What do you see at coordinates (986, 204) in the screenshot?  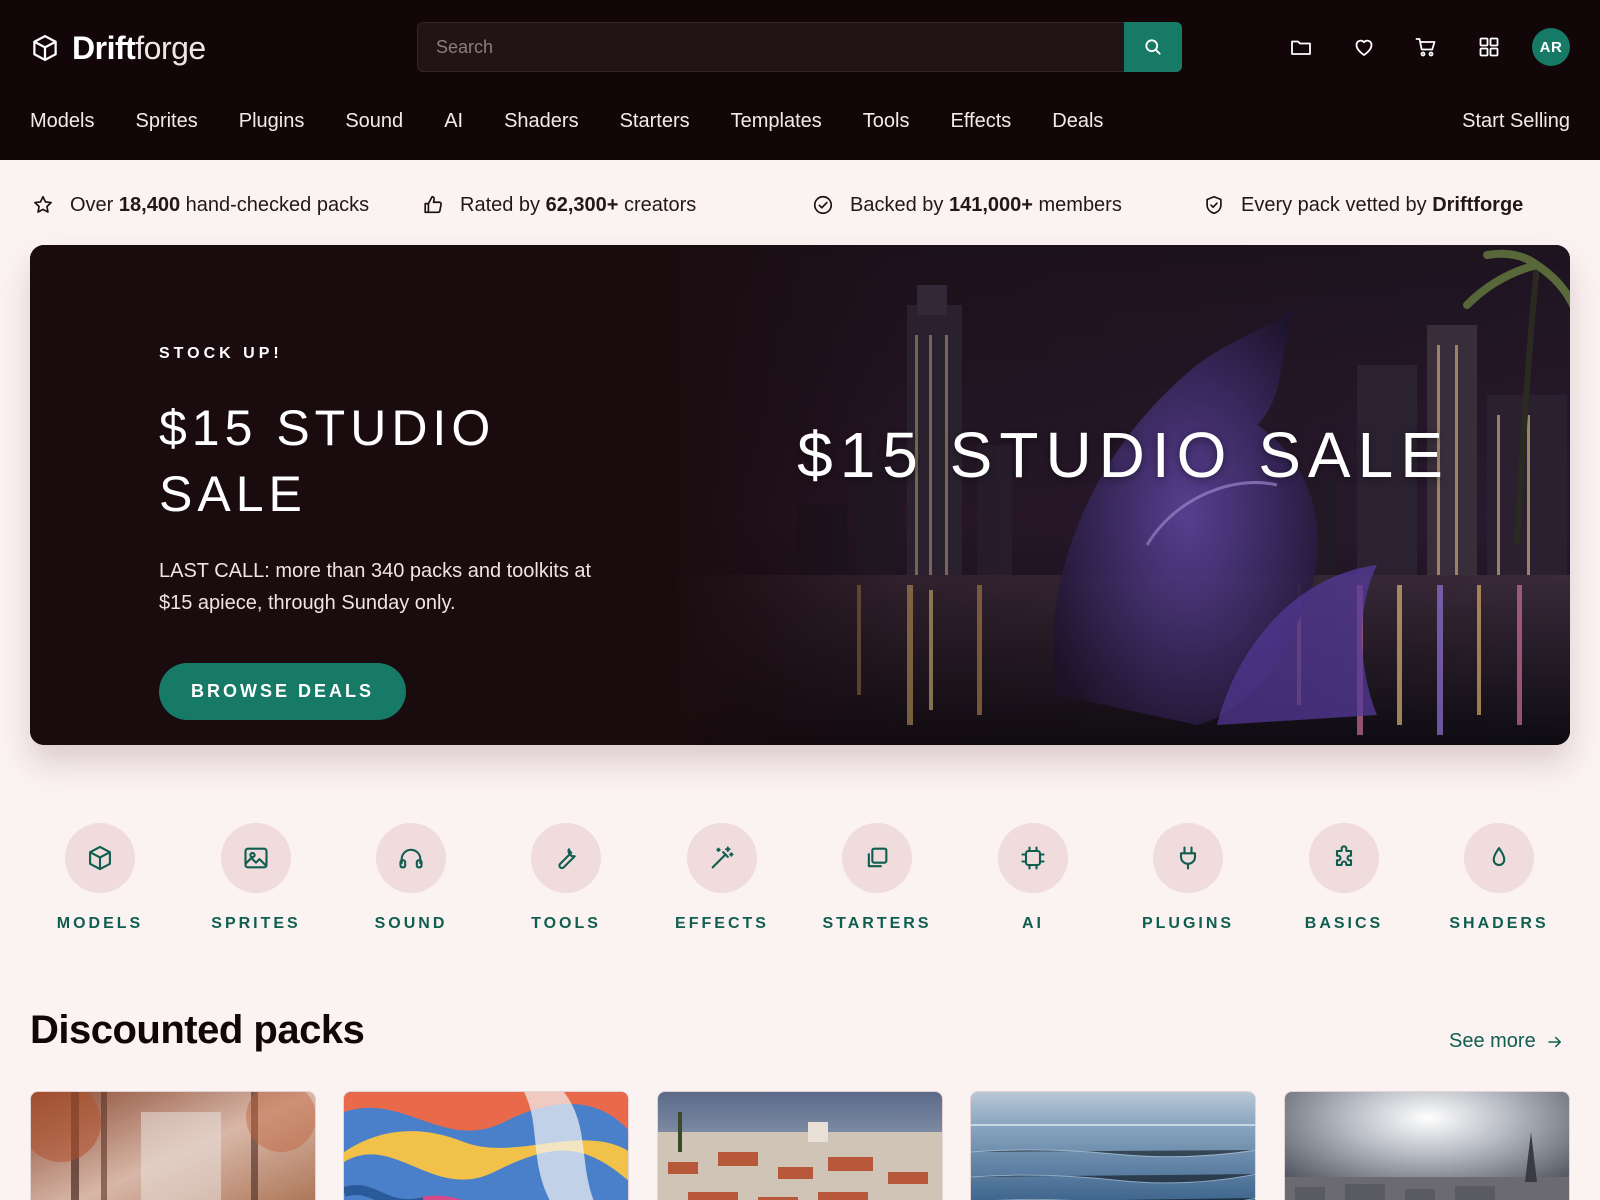 I see `trust-text-members: Backed by 141,000+ members` at bounding box center [986, 204].